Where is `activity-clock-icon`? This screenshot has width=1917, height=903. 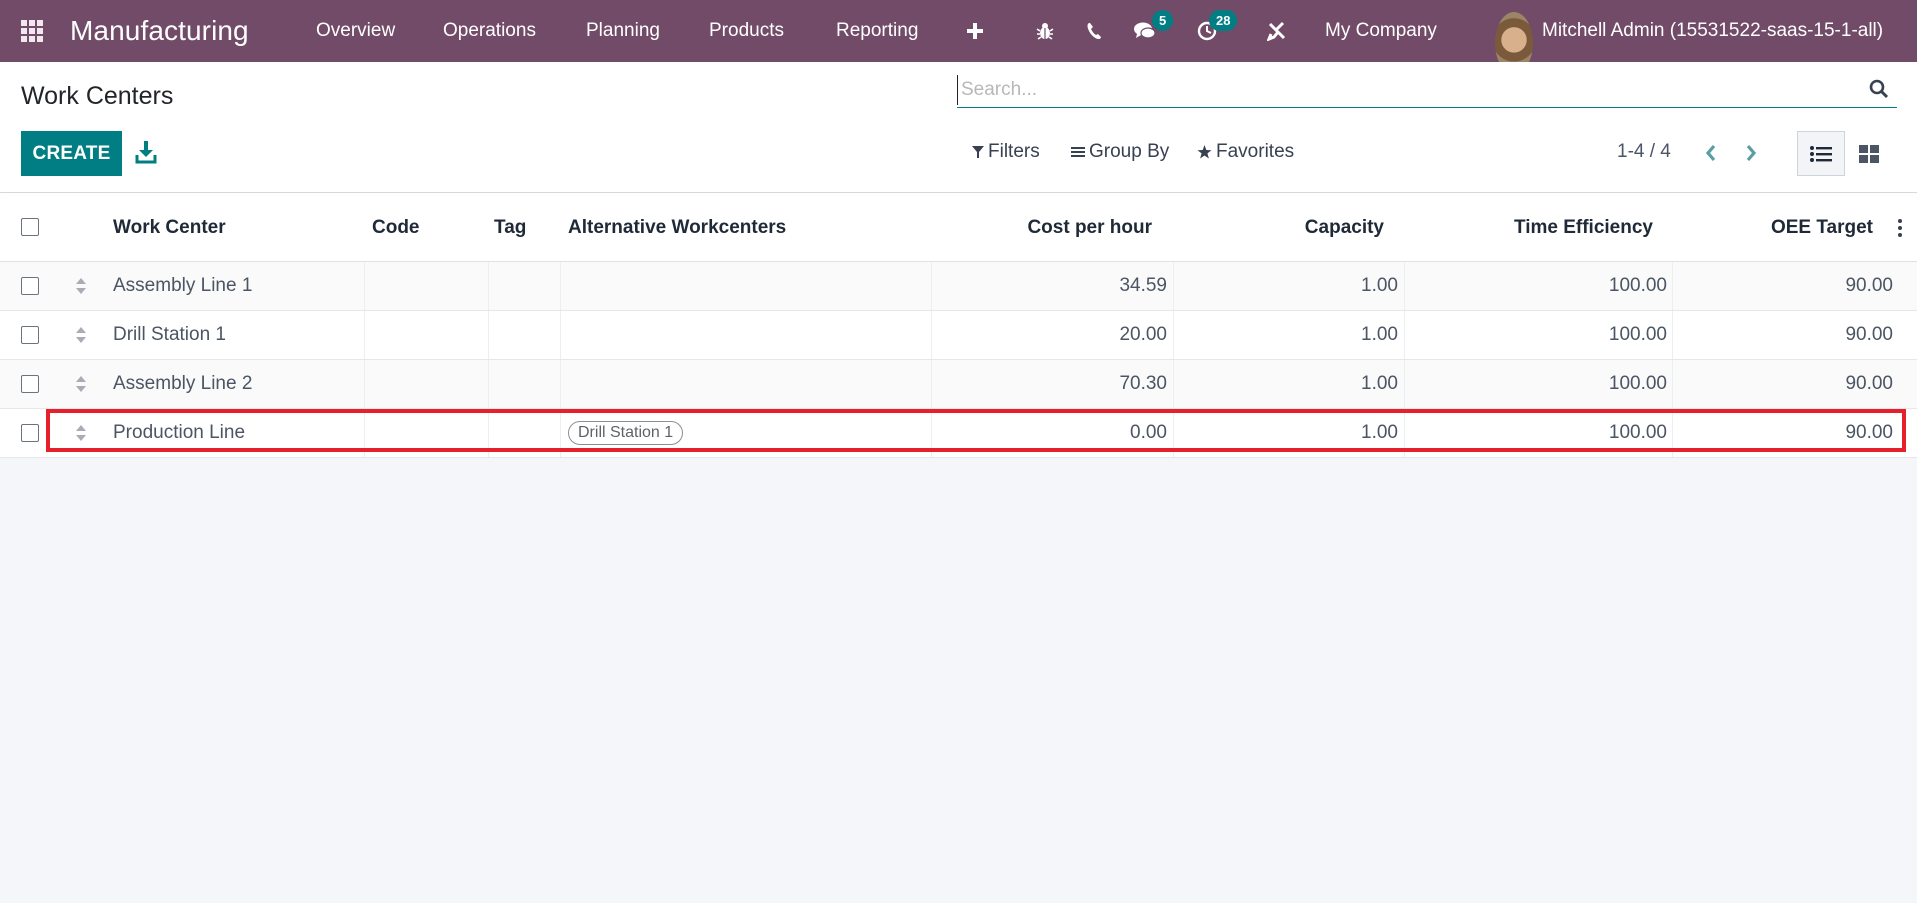 activity-clock-icon is located at coordinates (1207, 31).